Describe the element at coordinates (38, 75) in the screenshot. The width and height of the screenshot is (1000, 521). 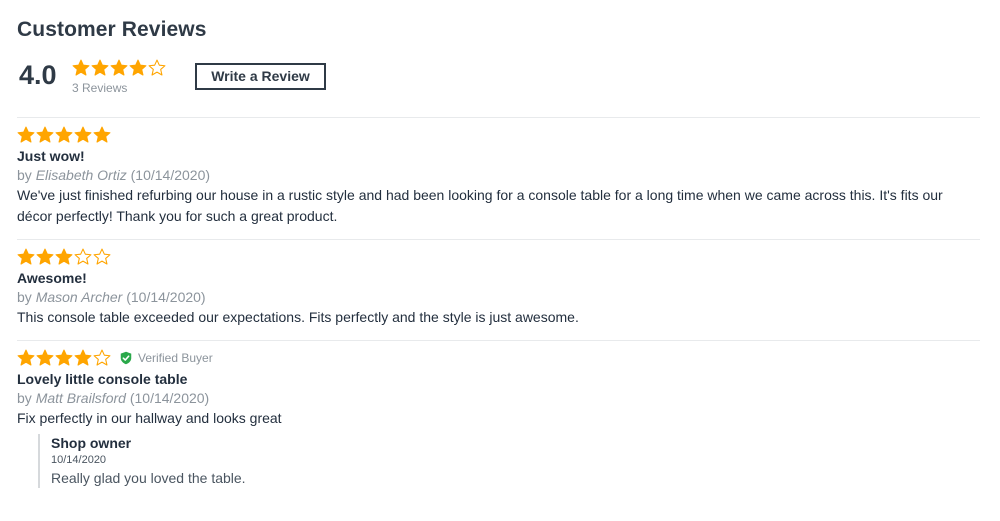
I see `average-rating: 4.0` at that location.